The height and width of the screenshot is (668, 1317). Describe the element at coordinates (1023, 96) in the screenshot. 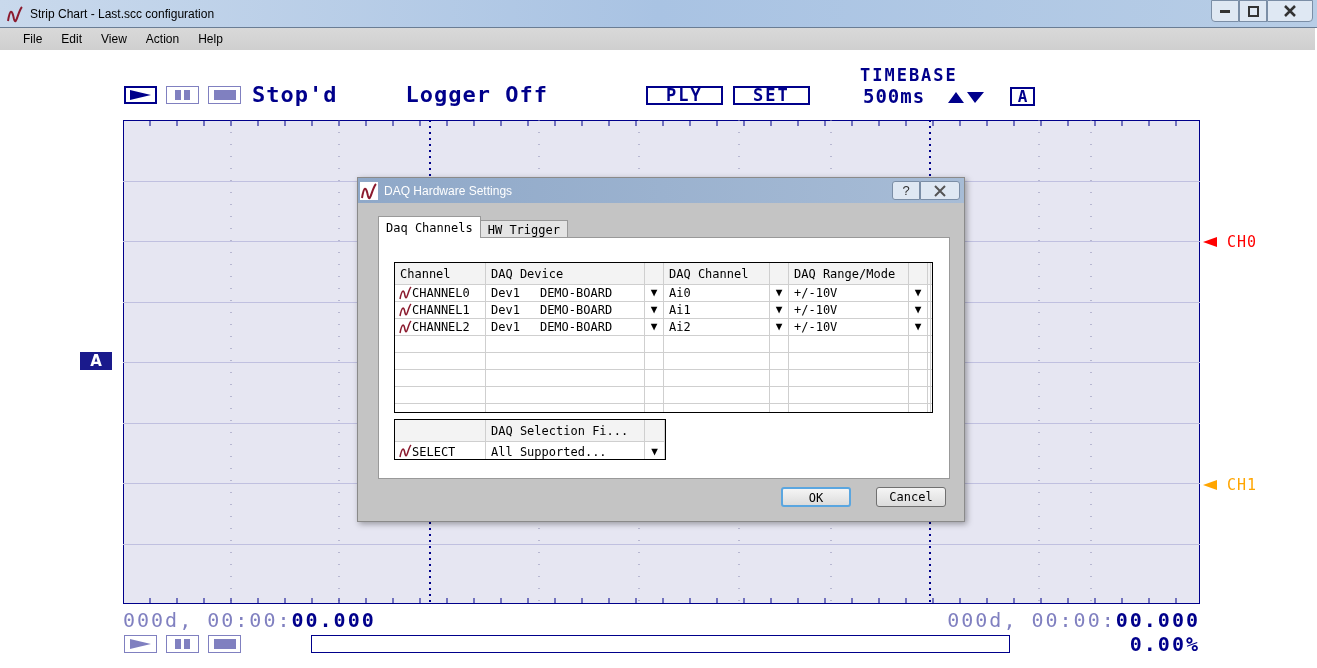

I see `auto-scale-button: A` at that location.